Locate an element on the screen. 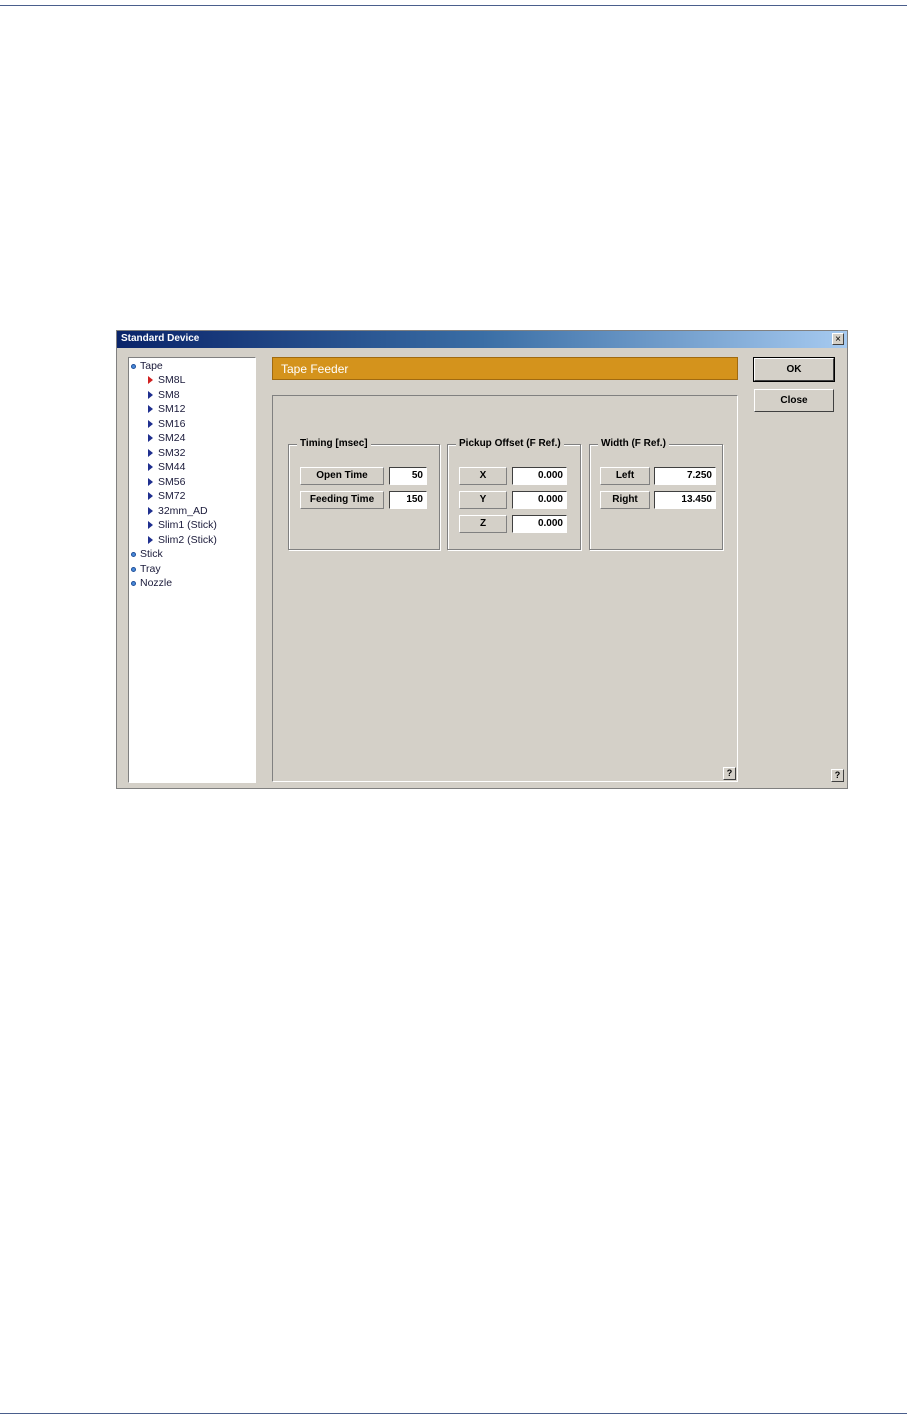 Image resolution: width=907 pixels, height=1424 pixels. tree-item-sm8l: SM8L is located at coordinates (166, 380).